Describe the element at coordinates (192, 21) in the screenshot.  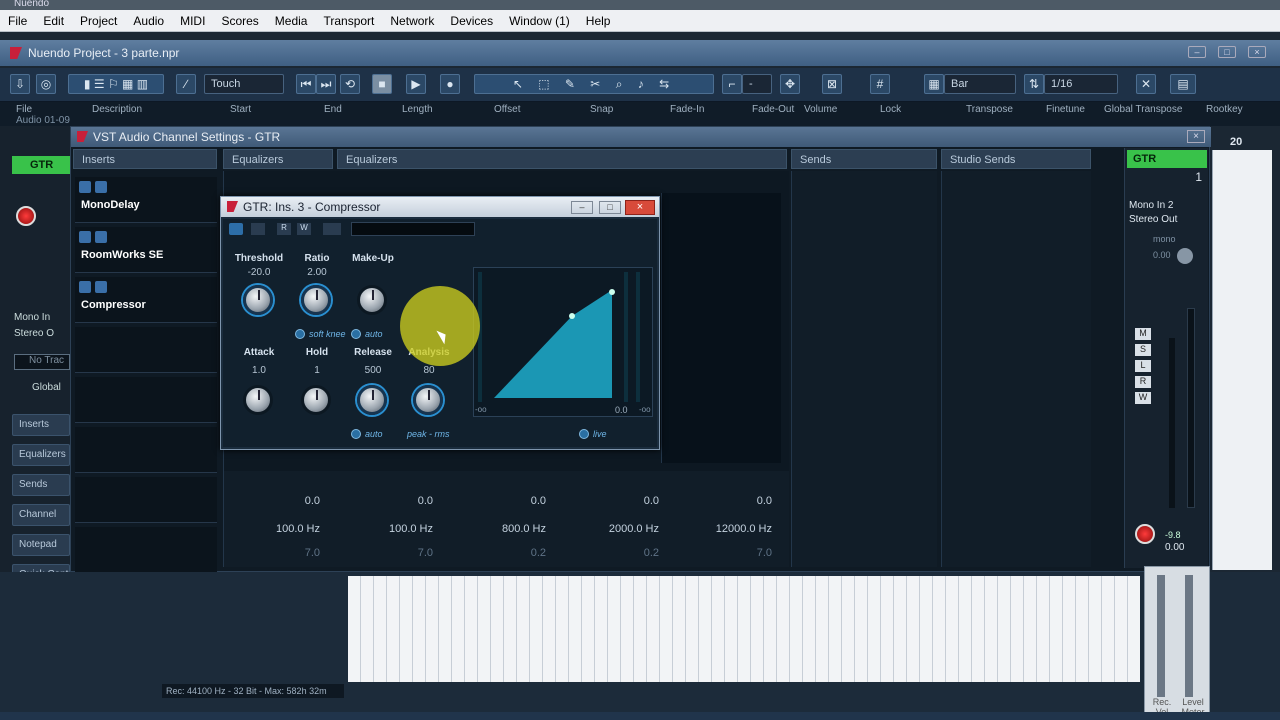
I see `menu-midi: MIDI` at that location.